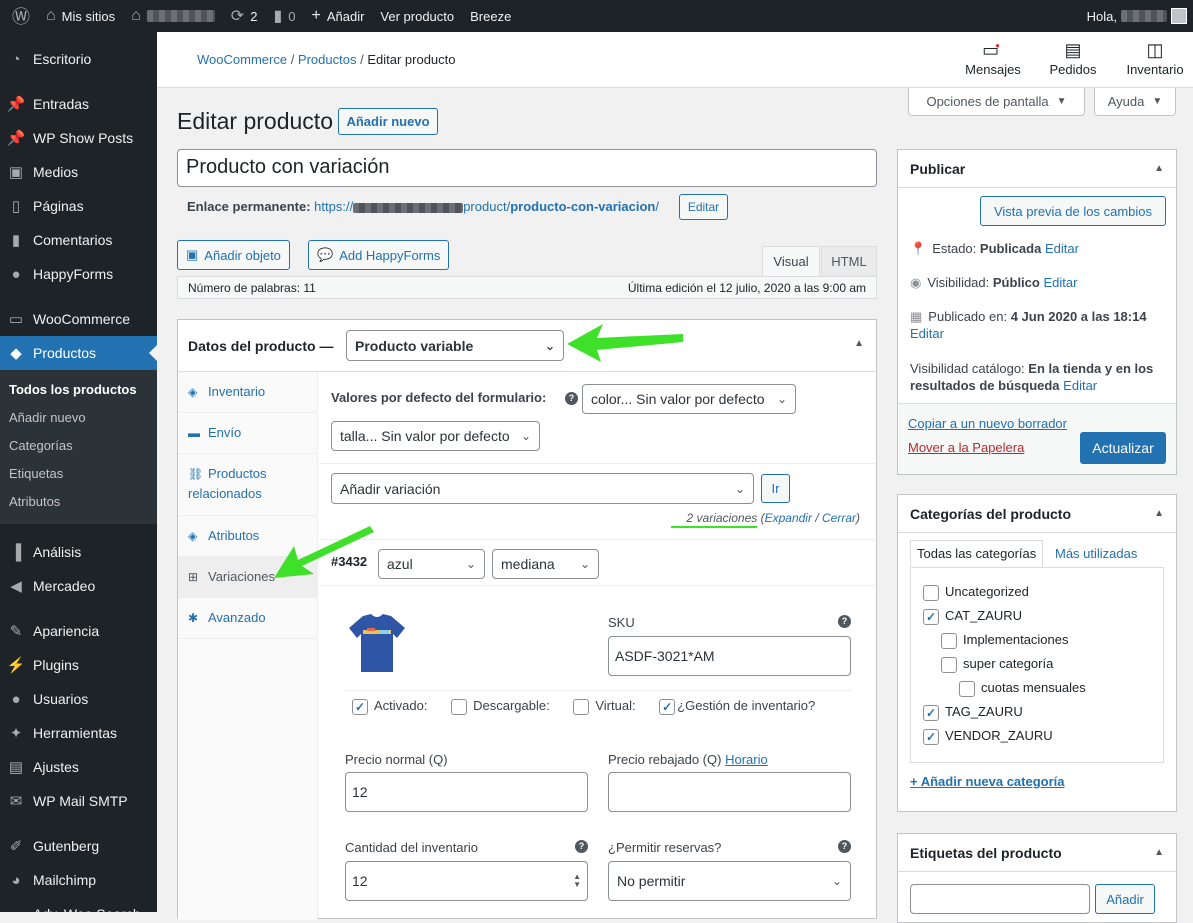  What do you see at coordinates (247, 433) in the screenshot?
I see `tab-env-o: ▬ Envío` at bounding box center [247, 433].